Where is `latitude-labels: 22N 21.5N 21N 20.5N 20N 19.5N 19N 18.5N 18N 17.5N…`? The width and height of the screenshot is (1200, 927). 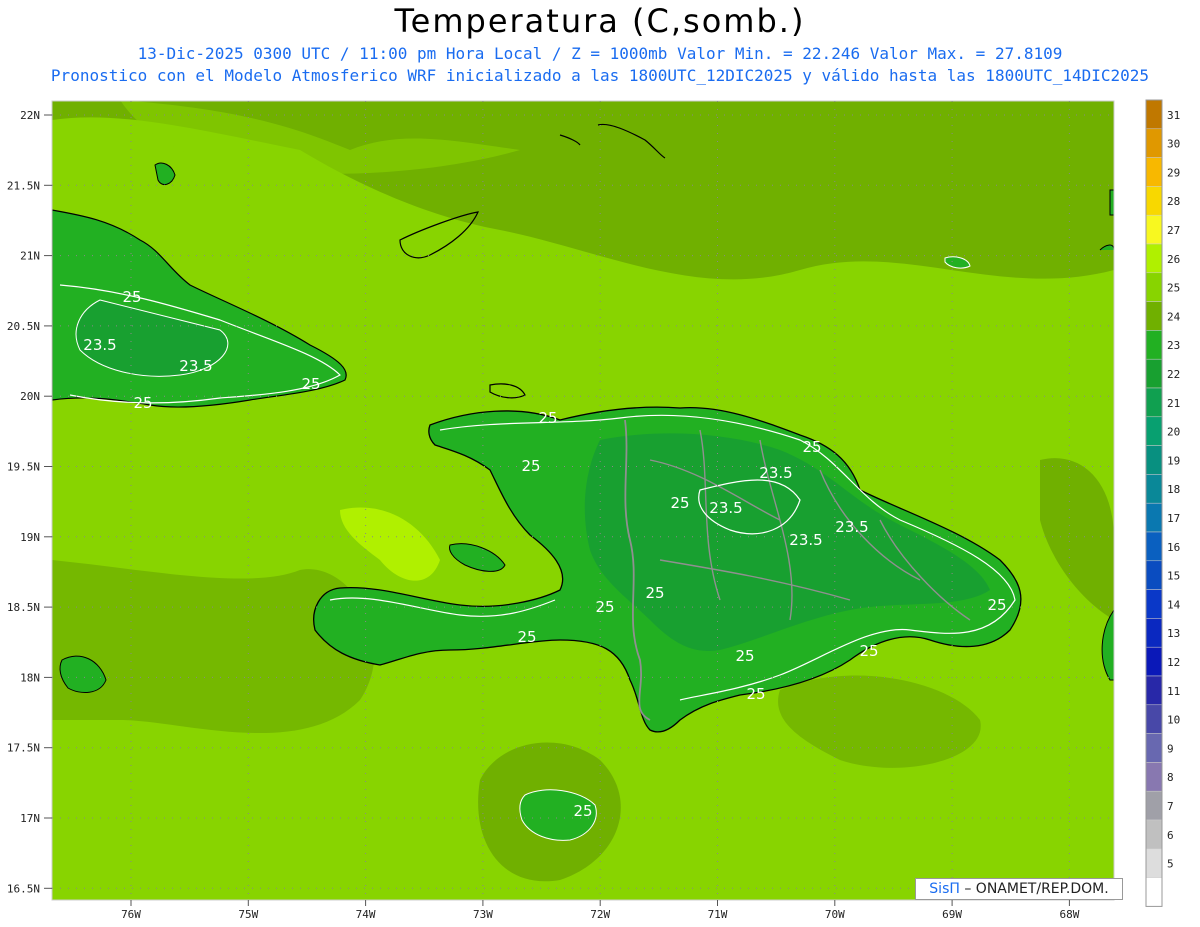 latitude-labels: 22N 21.5N 21N 20.5N 20N 19.5N 19N 18.5N 18N 17.5N… is located at coordinates (29, 502).